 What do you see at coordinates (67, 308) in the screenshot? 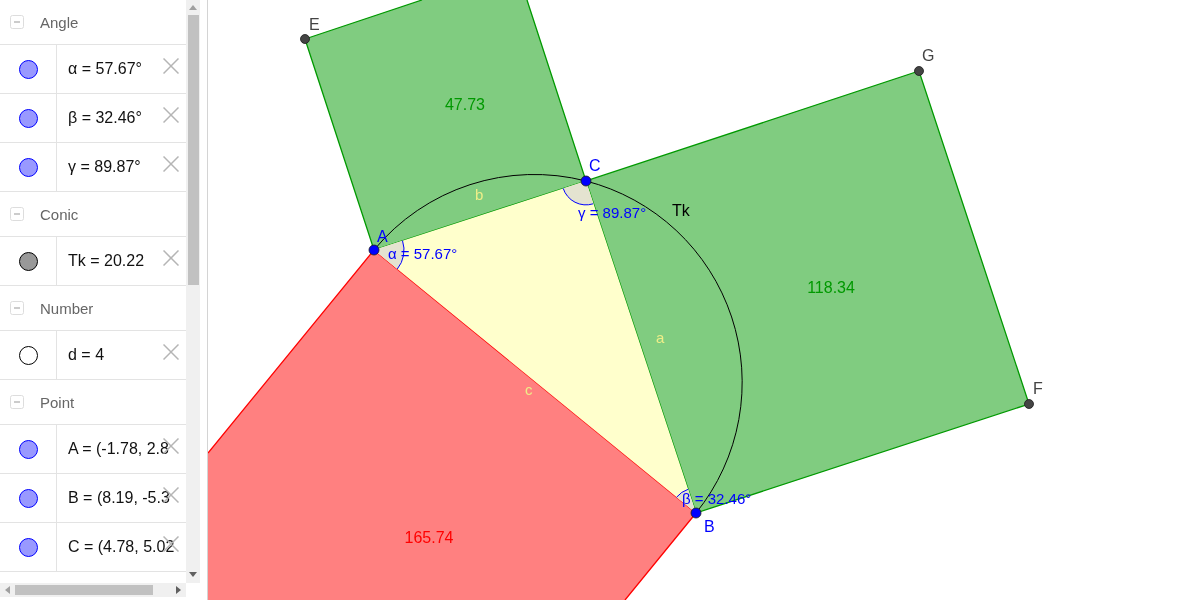
I see `group-title: Number` at bounding box center [67, 308].